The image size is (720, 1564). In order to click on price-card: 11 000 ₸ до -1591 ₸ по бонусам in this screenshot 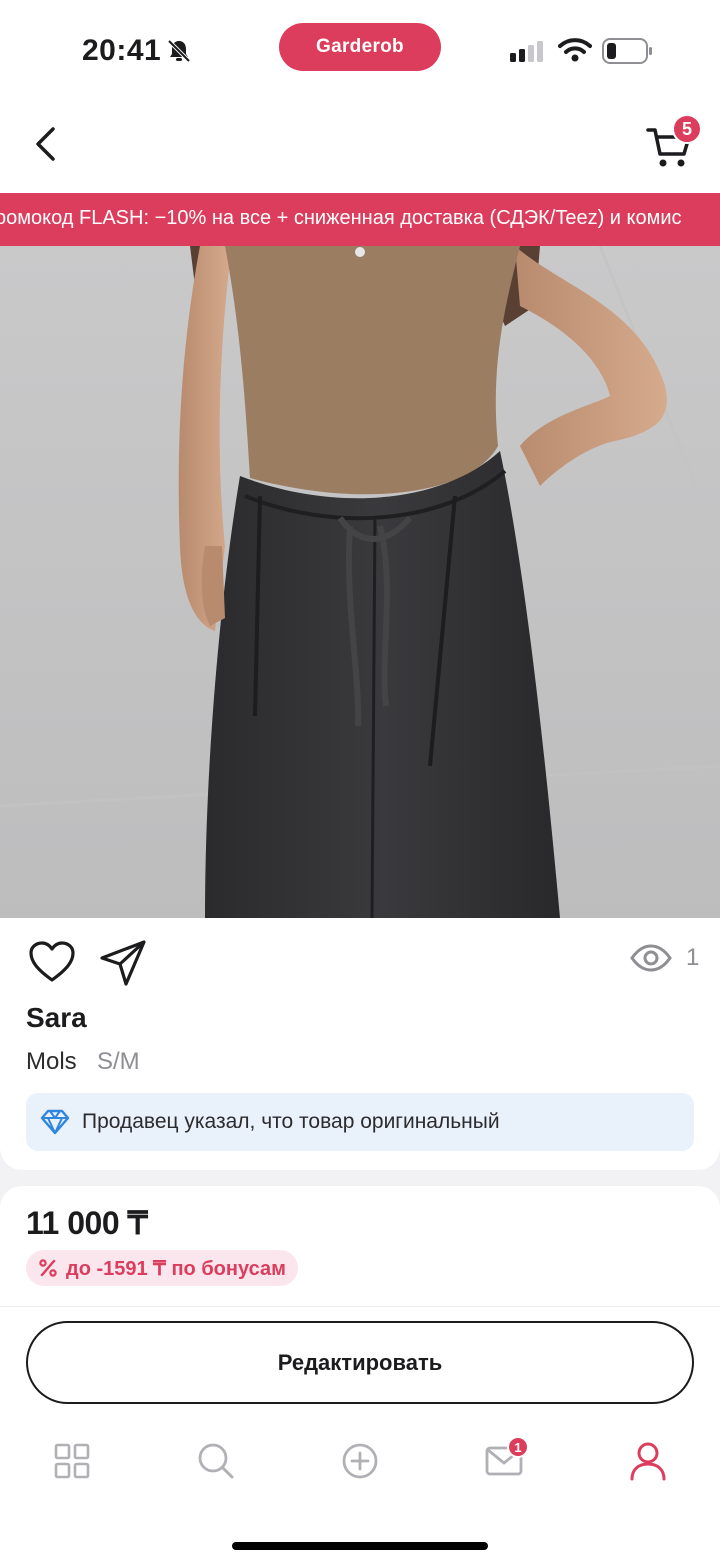, I will do `click(360, 1246)`.